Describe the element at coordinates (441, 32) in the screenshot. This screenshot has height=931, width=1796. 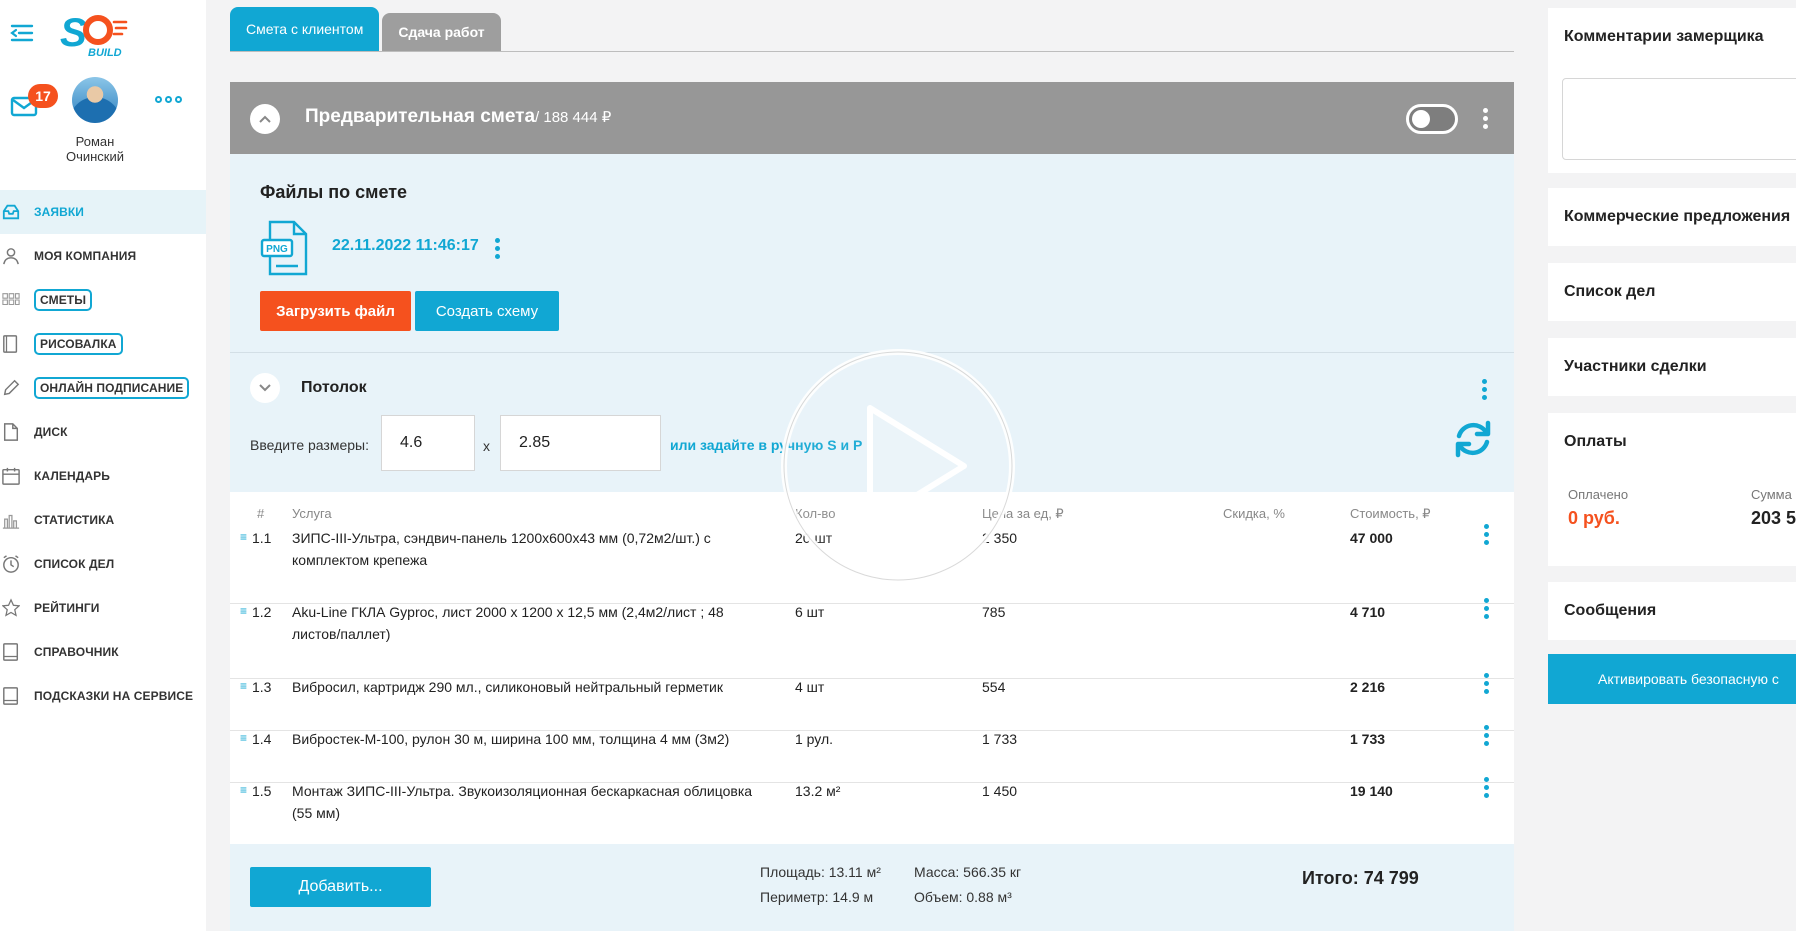
I see `tab-work-delivery: Сдача работ` at that location.